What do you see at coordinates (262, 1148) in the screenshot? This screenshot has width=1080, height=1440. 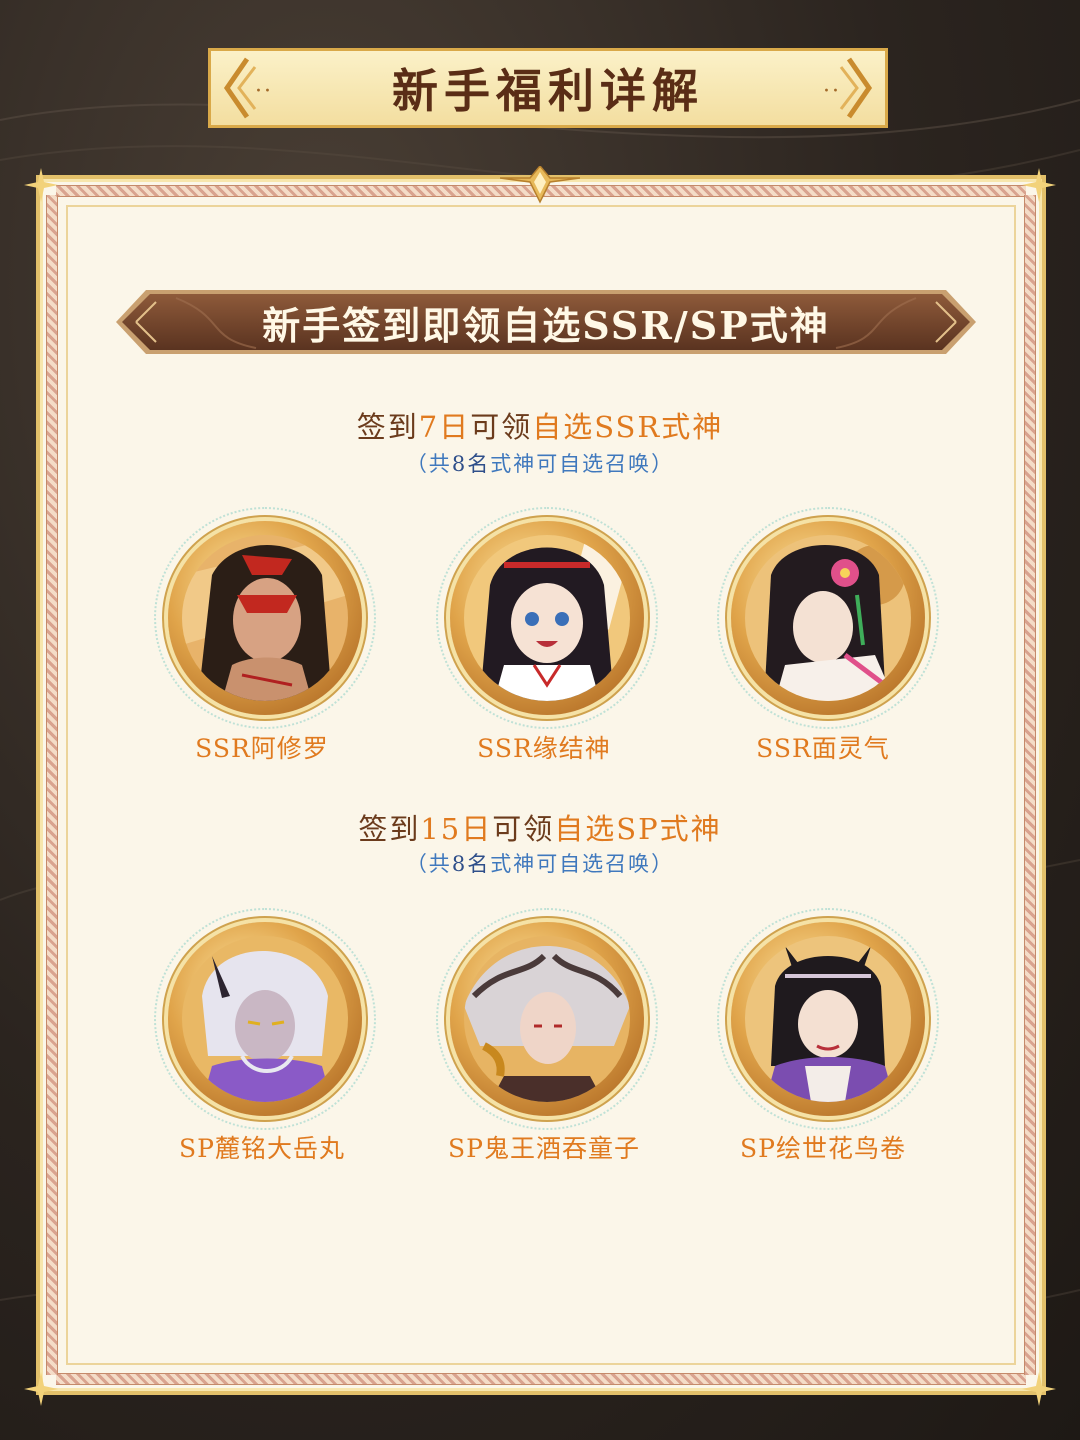 I see `character-name-label: SP麓铭大岳丸` at bounding box center [262, 1148].